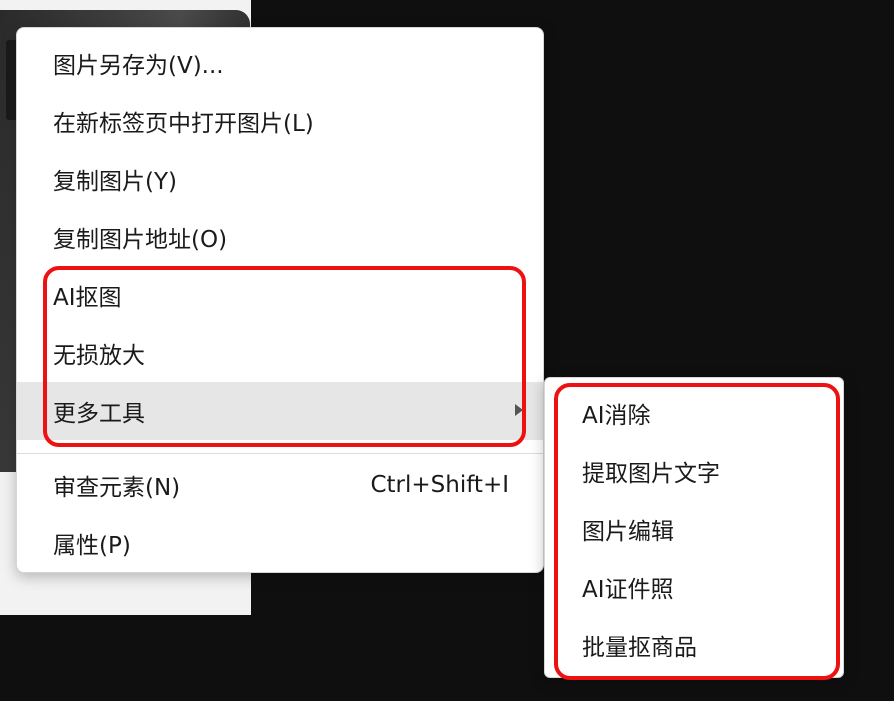 The height and width of the screenshot is (701, 894). I want to click on submenu-item-label: 批量抠商品, so click(639, 648).